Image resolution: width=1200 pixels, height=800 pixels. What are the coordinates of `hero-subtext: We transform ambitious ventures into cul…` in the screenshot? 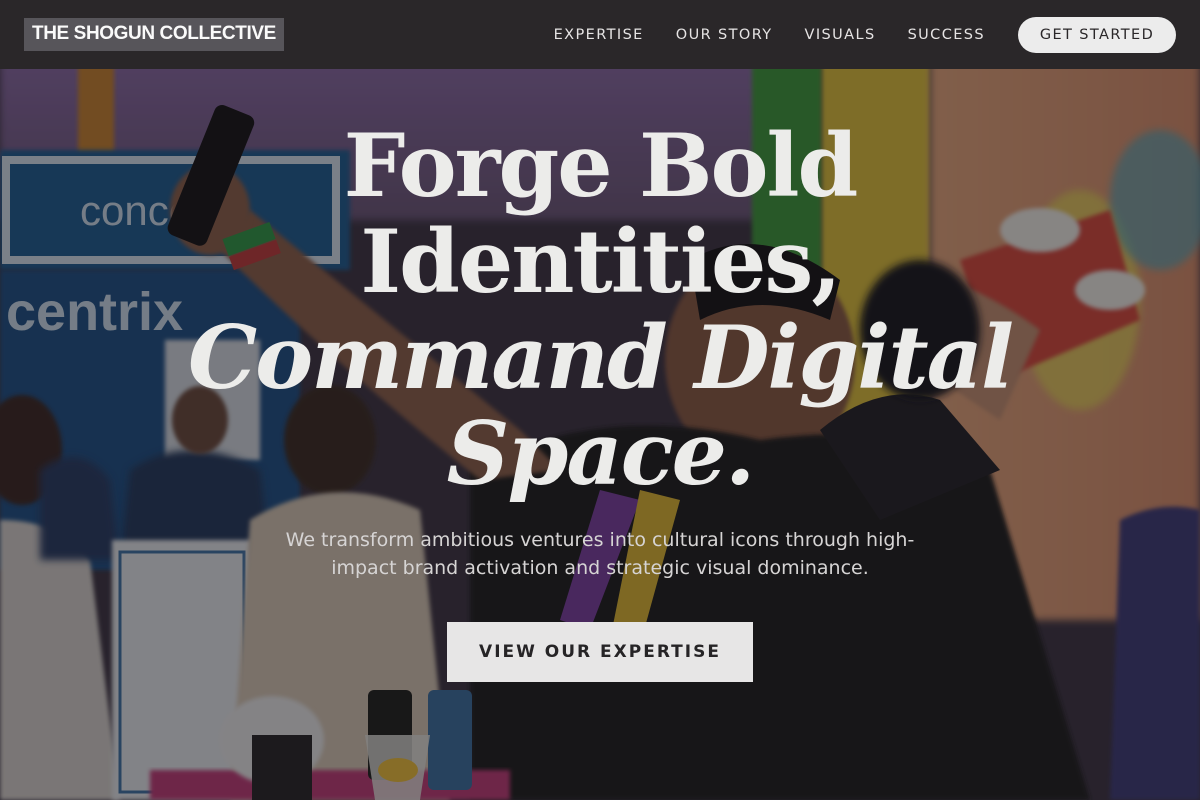 It's located at (600, 554).